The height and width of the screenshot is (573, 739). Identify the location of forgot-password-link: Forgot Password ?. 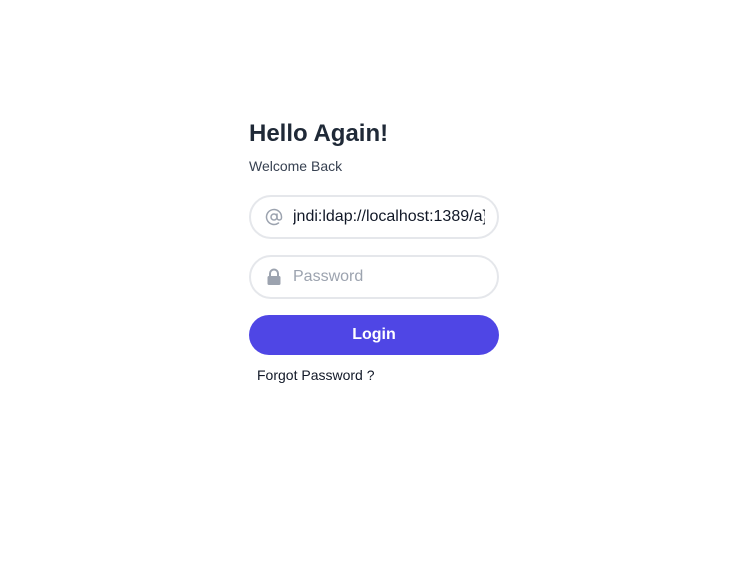
(316, 375).